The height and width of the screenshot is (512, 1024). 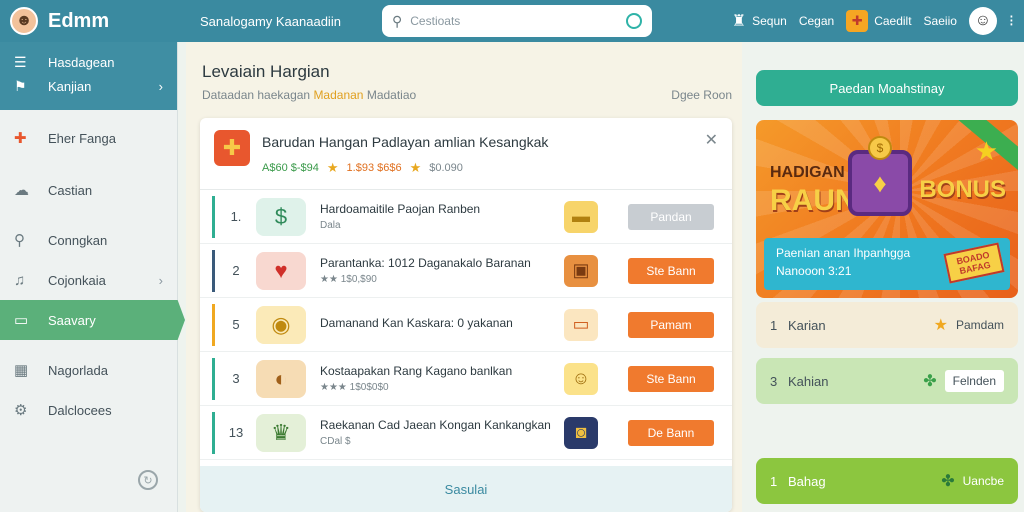 What do you see at coordinates (236, 270) in the screenshot?
I see `row-rank: 2` at bounding box center [236, 270].